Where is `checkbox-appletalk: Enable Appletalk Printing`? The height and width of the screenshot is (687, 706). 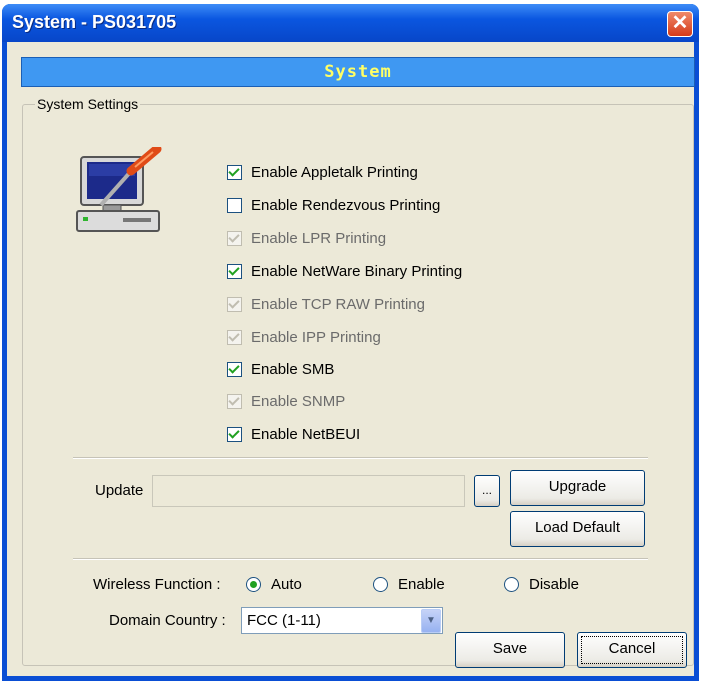 checkbox-appletalk: Enable Appletalk Printing is located at coordinates (322, 172).